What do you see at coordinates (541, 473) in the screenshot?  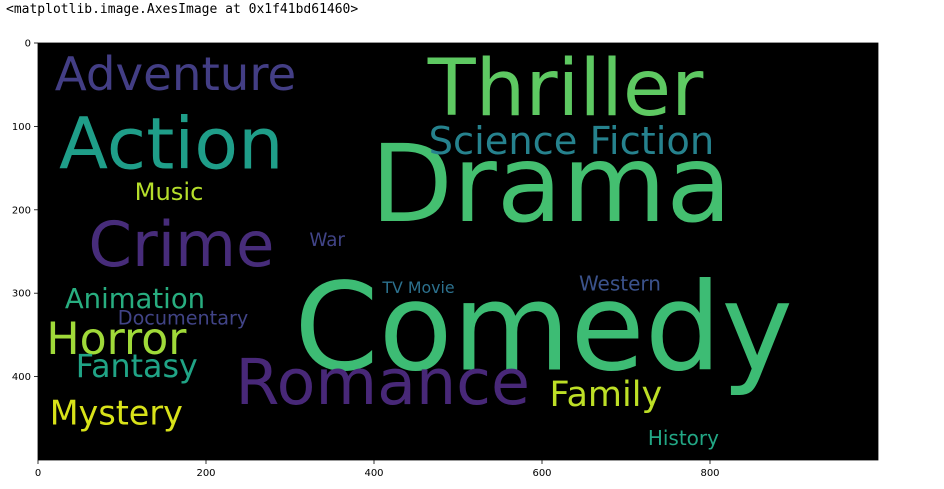 I see `x-tick-label: 600` at bounding box center [541, 473].